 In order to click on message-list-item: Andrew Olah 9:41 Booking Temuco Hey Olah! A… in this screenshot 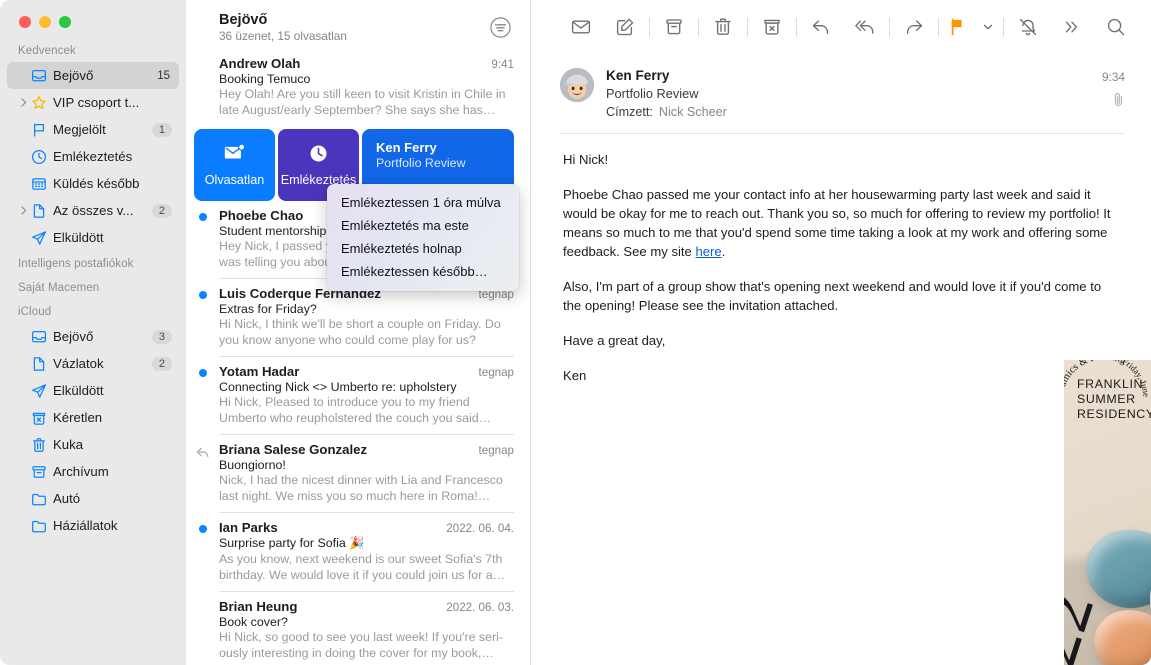, I will do `click(358, 87)`.